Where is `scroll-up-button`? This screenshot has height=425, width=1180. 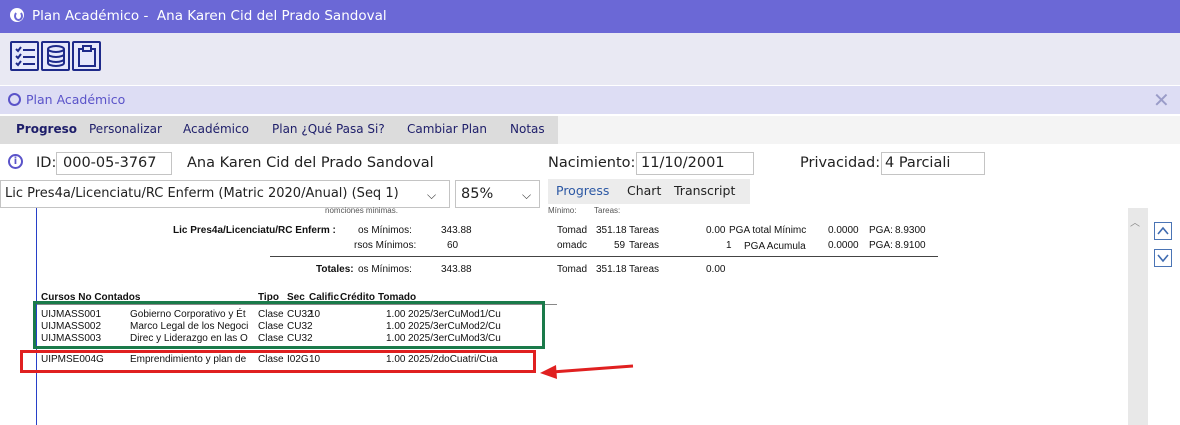
scroll-up-button is located at coordinates (1163, 231).